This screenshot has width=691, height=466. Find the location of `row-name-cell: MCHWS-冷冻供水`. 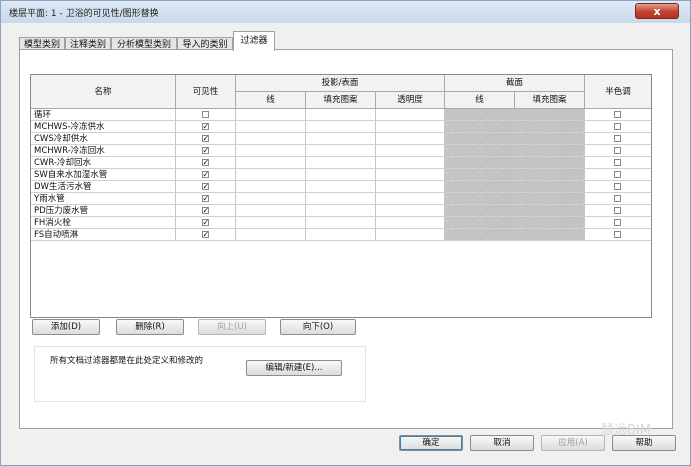

row-name-cell: MCHWS-冷冻供水 is located at coordinates (103, 127).